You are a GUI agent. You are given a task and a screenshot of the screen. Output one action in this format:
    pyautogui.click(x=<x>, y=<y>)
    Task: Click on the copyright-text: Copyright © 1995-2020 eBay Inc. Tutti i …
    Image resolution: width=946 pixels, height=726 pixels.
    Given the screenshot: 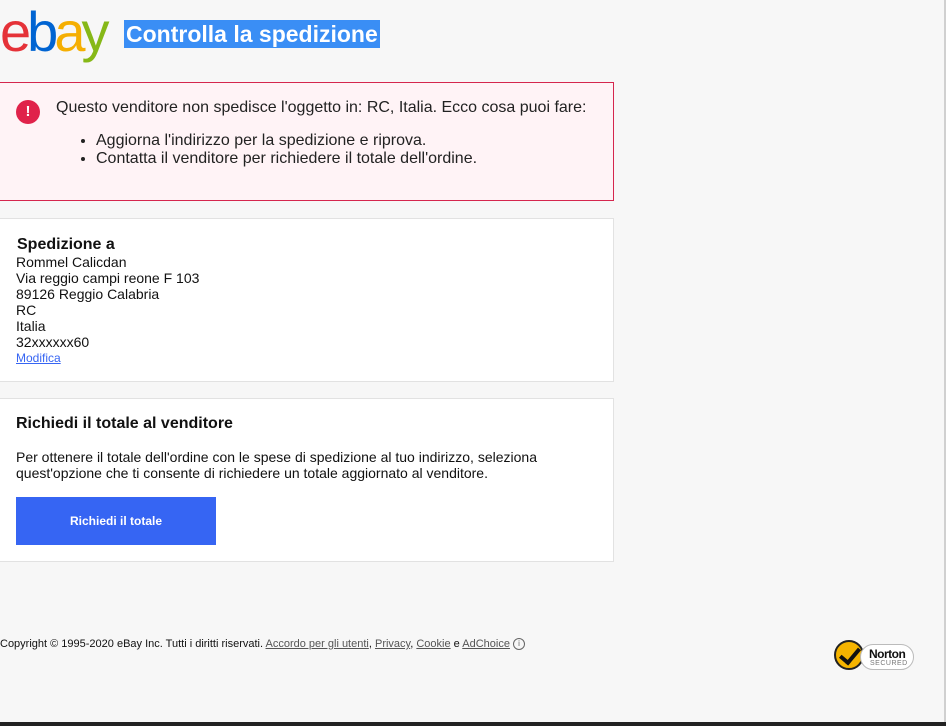 What is the action you would take?
    pyautogui.click(x=132, y=644)
    